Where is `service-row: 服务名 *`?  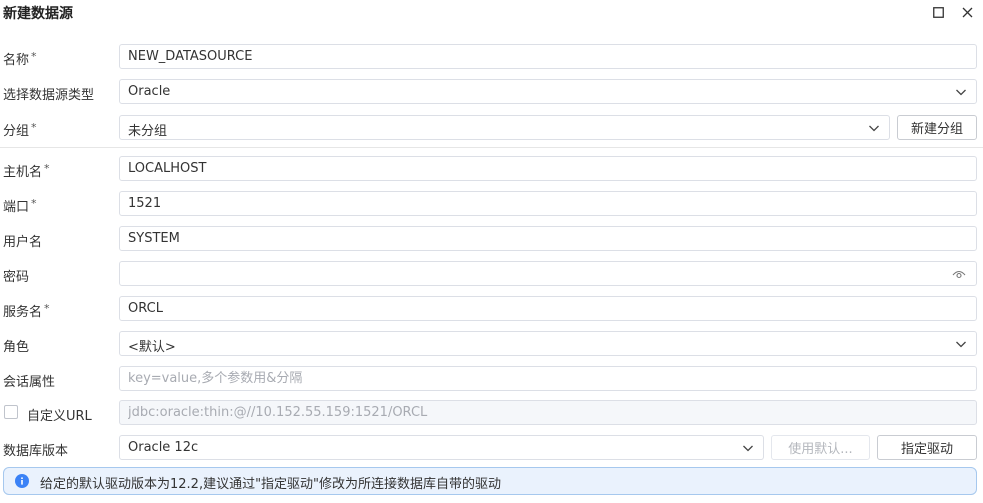 service-row: 服务名 * is located at coordinates (491, 309).